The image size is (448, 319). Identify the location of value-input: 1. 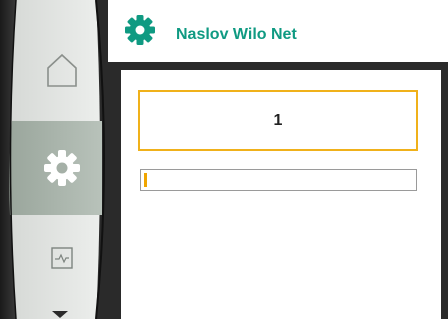
(278, 120).